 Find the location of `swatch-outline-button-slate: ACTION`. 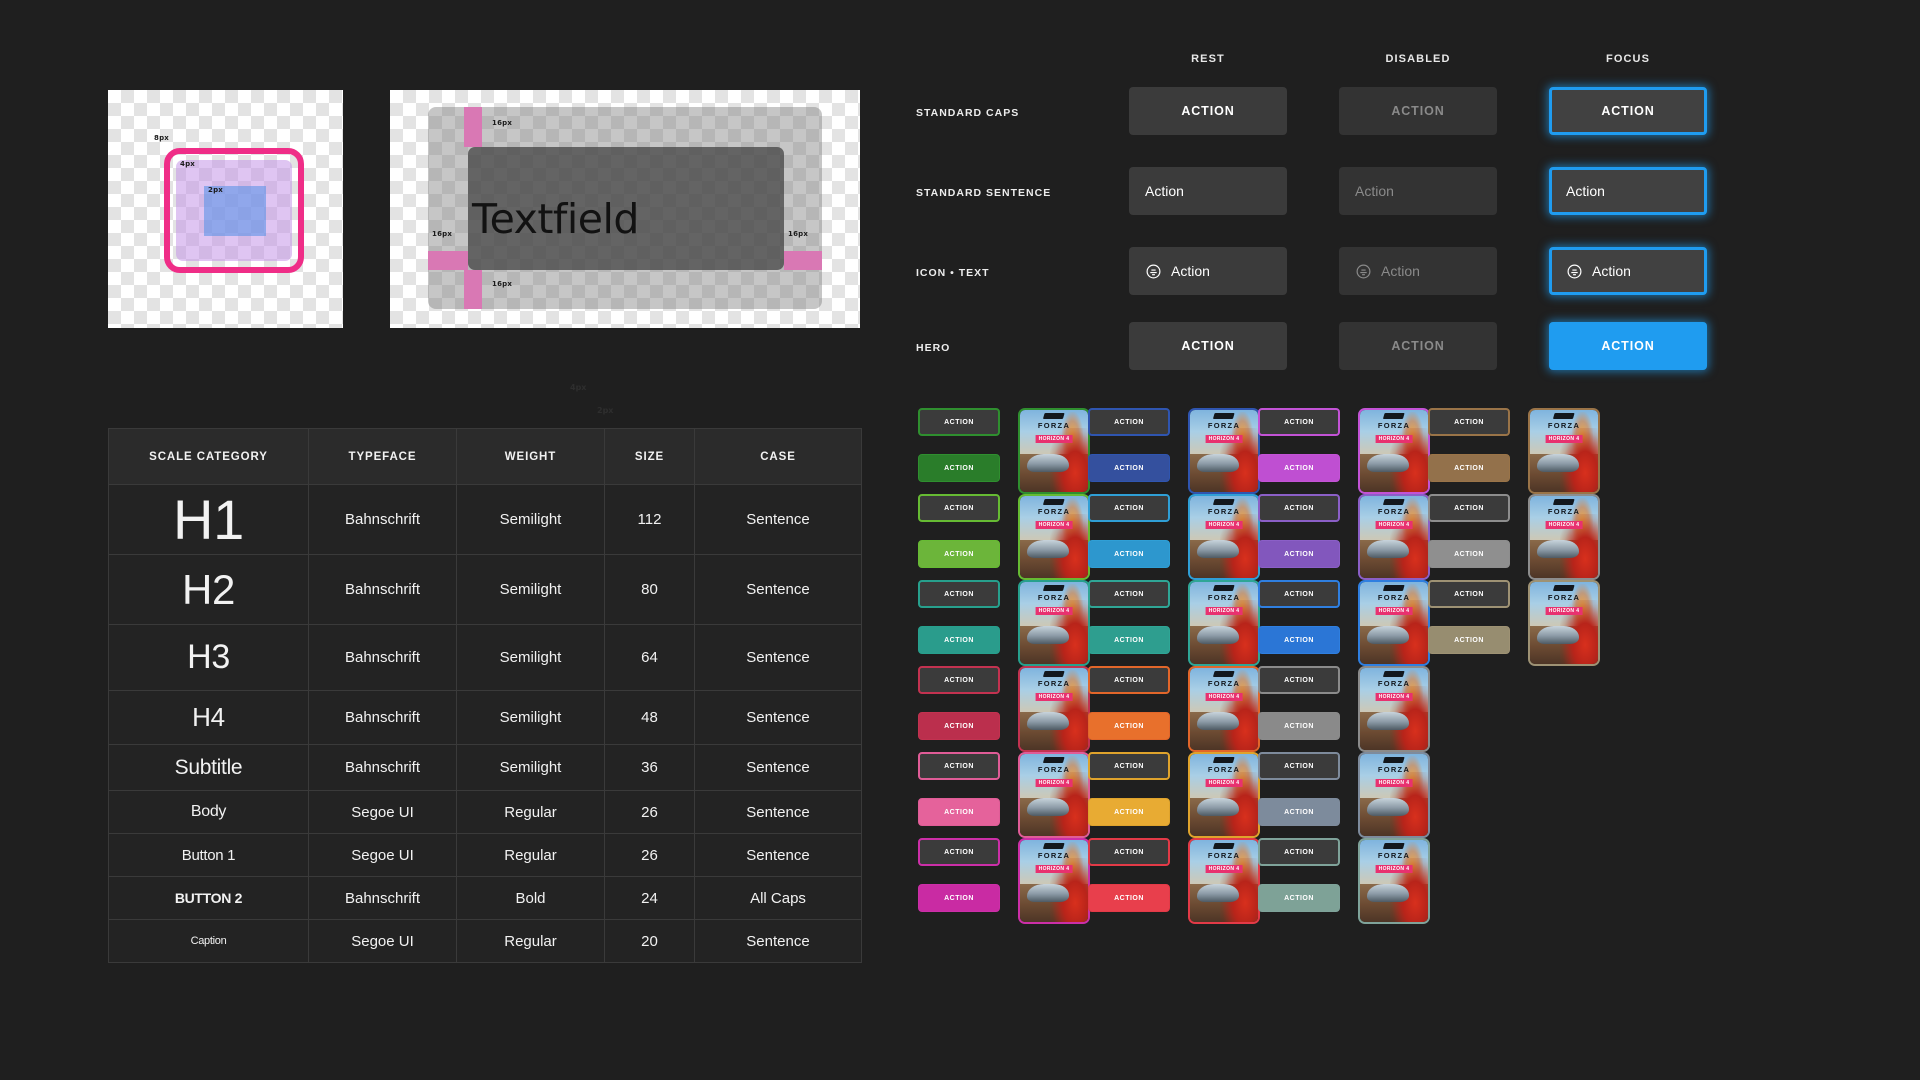

swatch-outline-button-slate: ACTION is located at coordinates (1299, 680).